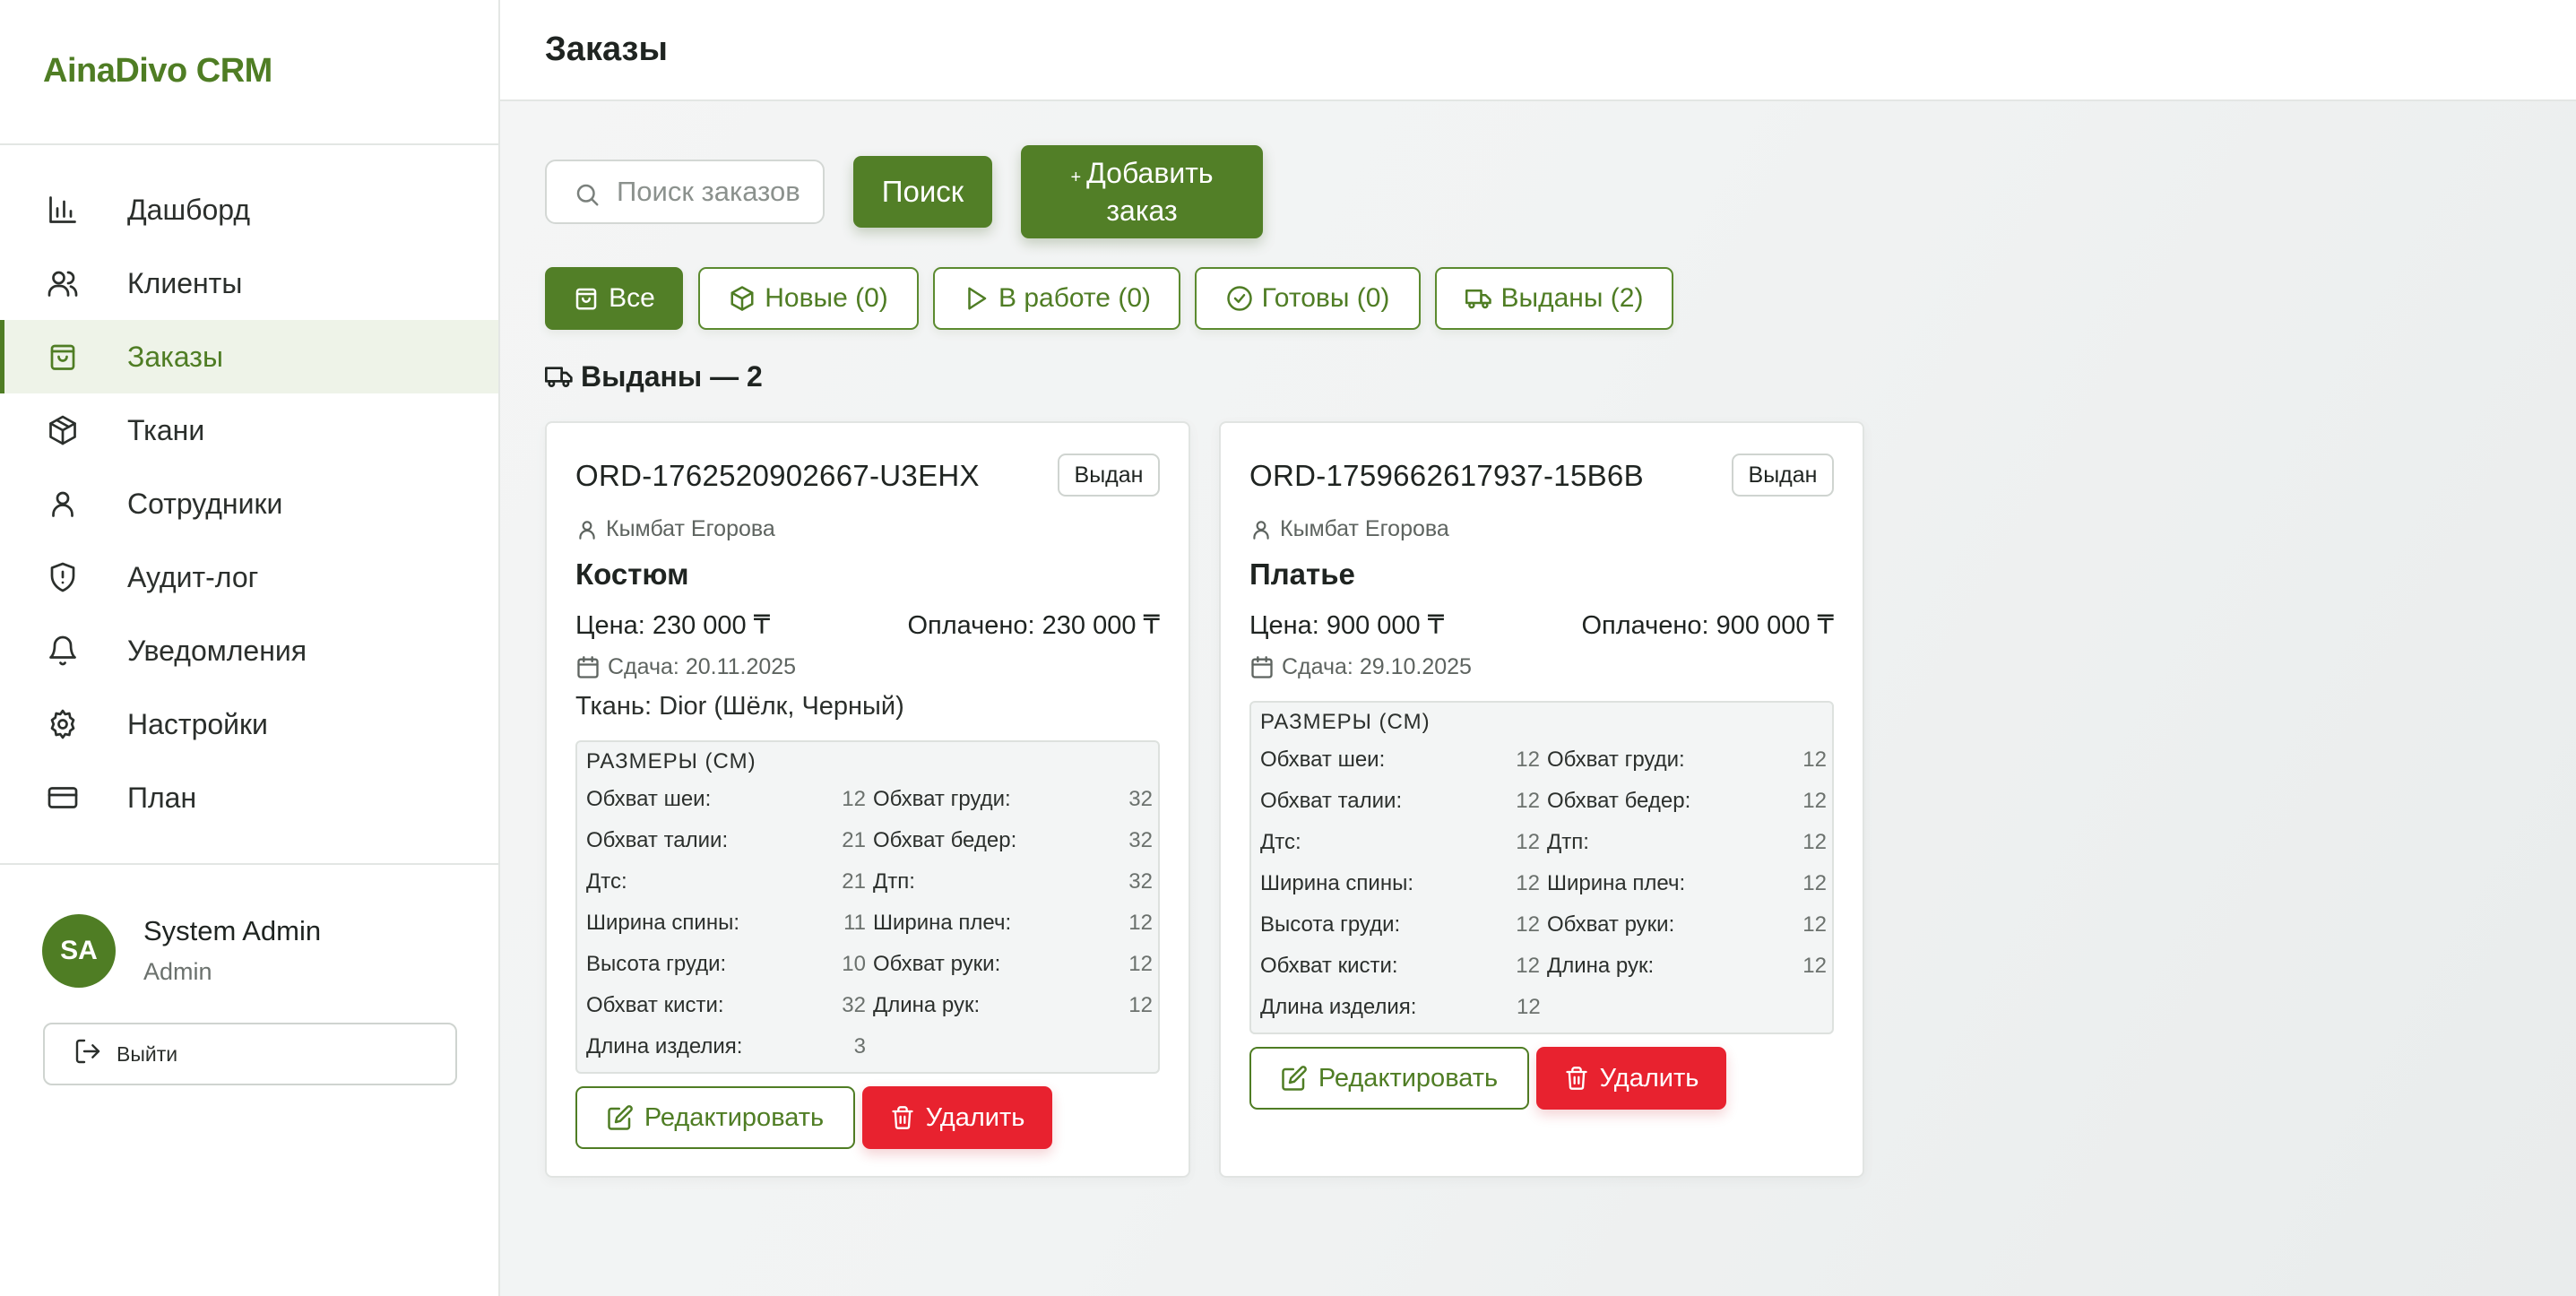 Image resolution: width=2576 pixels, height=1296 pixels. I want to click on sidebar-item-dashboard: Дашборд, so click(249, 209).